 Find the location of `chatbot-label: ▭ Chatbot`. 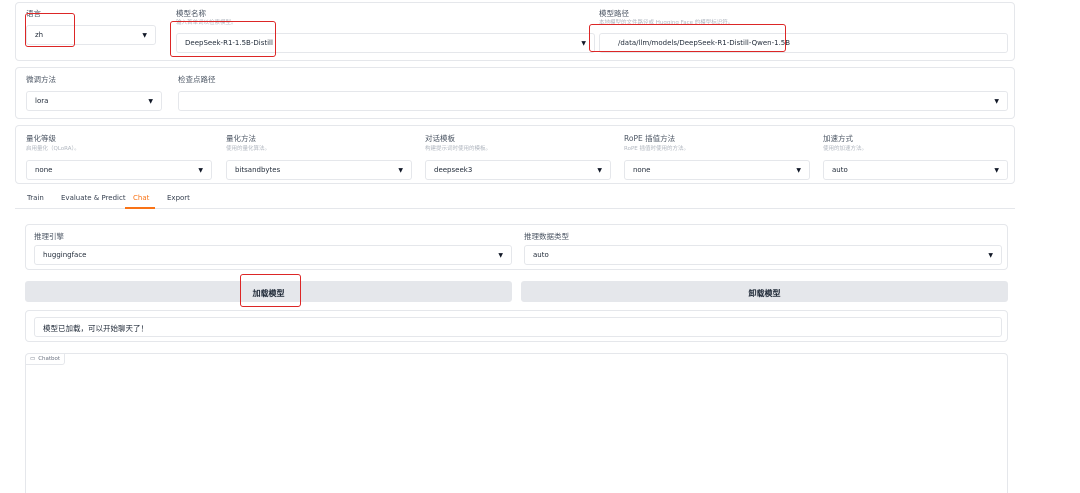

chatbot-label: ▭ Chatbot is located at coordinates (46, 359).